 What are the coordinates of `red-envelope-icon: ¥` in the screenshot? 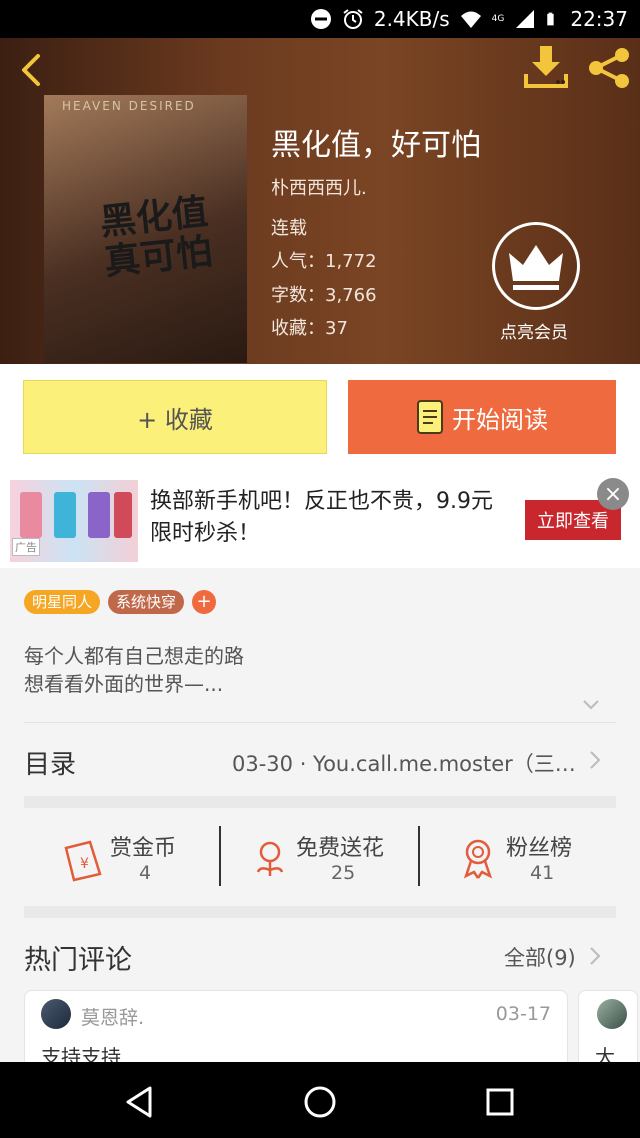 It's located at (83, 861).